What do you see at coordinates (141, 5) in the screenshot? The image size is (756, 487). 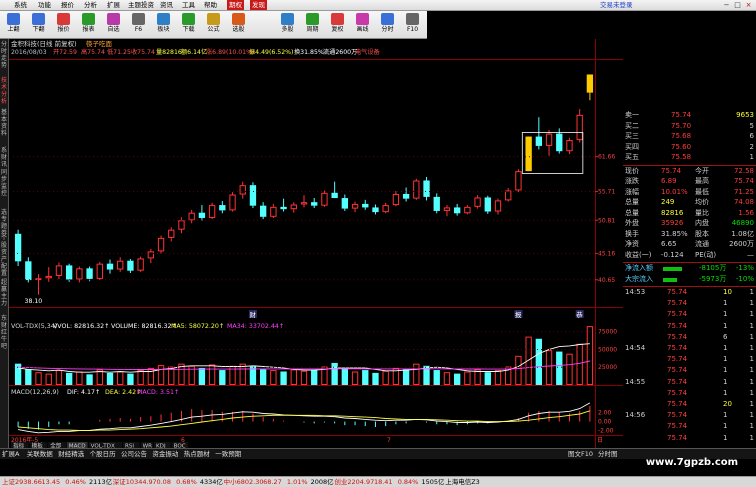 I see `menu-item-theme: 主题投资` at bounding box center [141, 5].